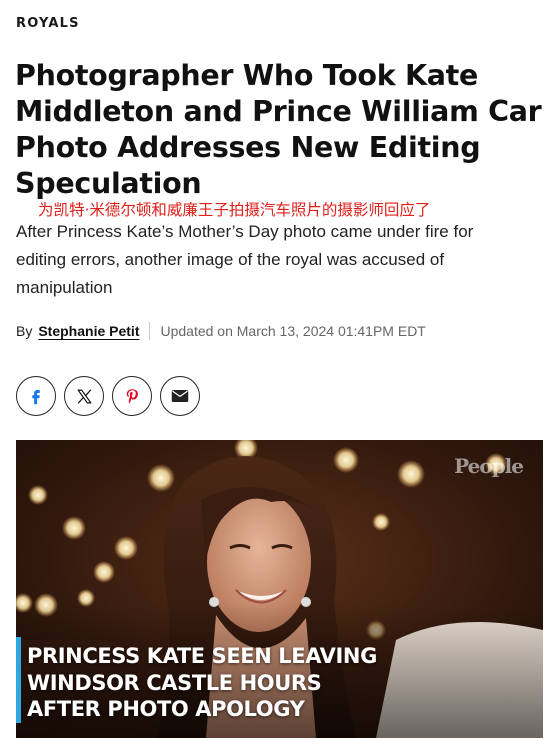 The height and width of the screenshot is (749, 555). What do you see at coordinates (24, 331) in the screenshot?
I see `byline-prefix: By` at bounding box center [24, 331].